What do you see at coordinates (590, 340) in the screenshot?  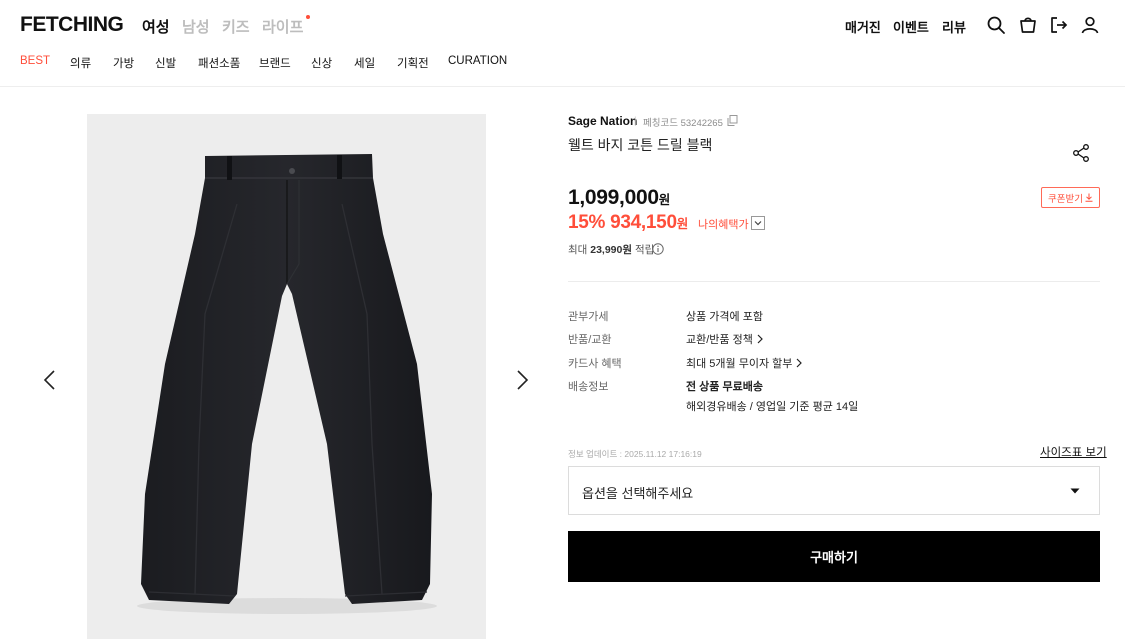 I see `detail-label-returns: 반품/교환` at bounding box center [590, 340].